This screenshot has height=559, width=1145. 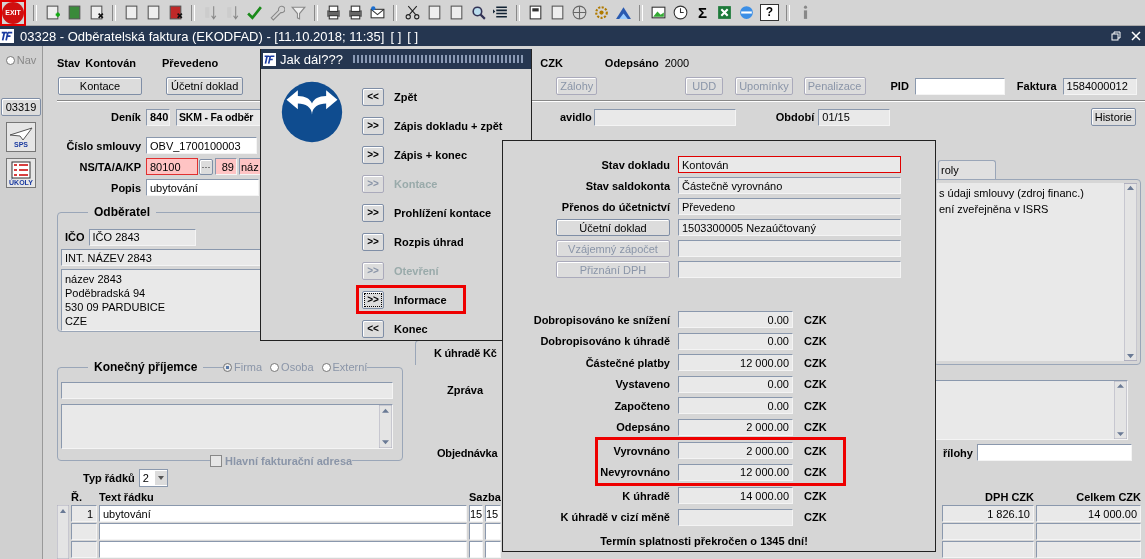 I want to click on history-button: Historie, so click(x=1113, y=117).